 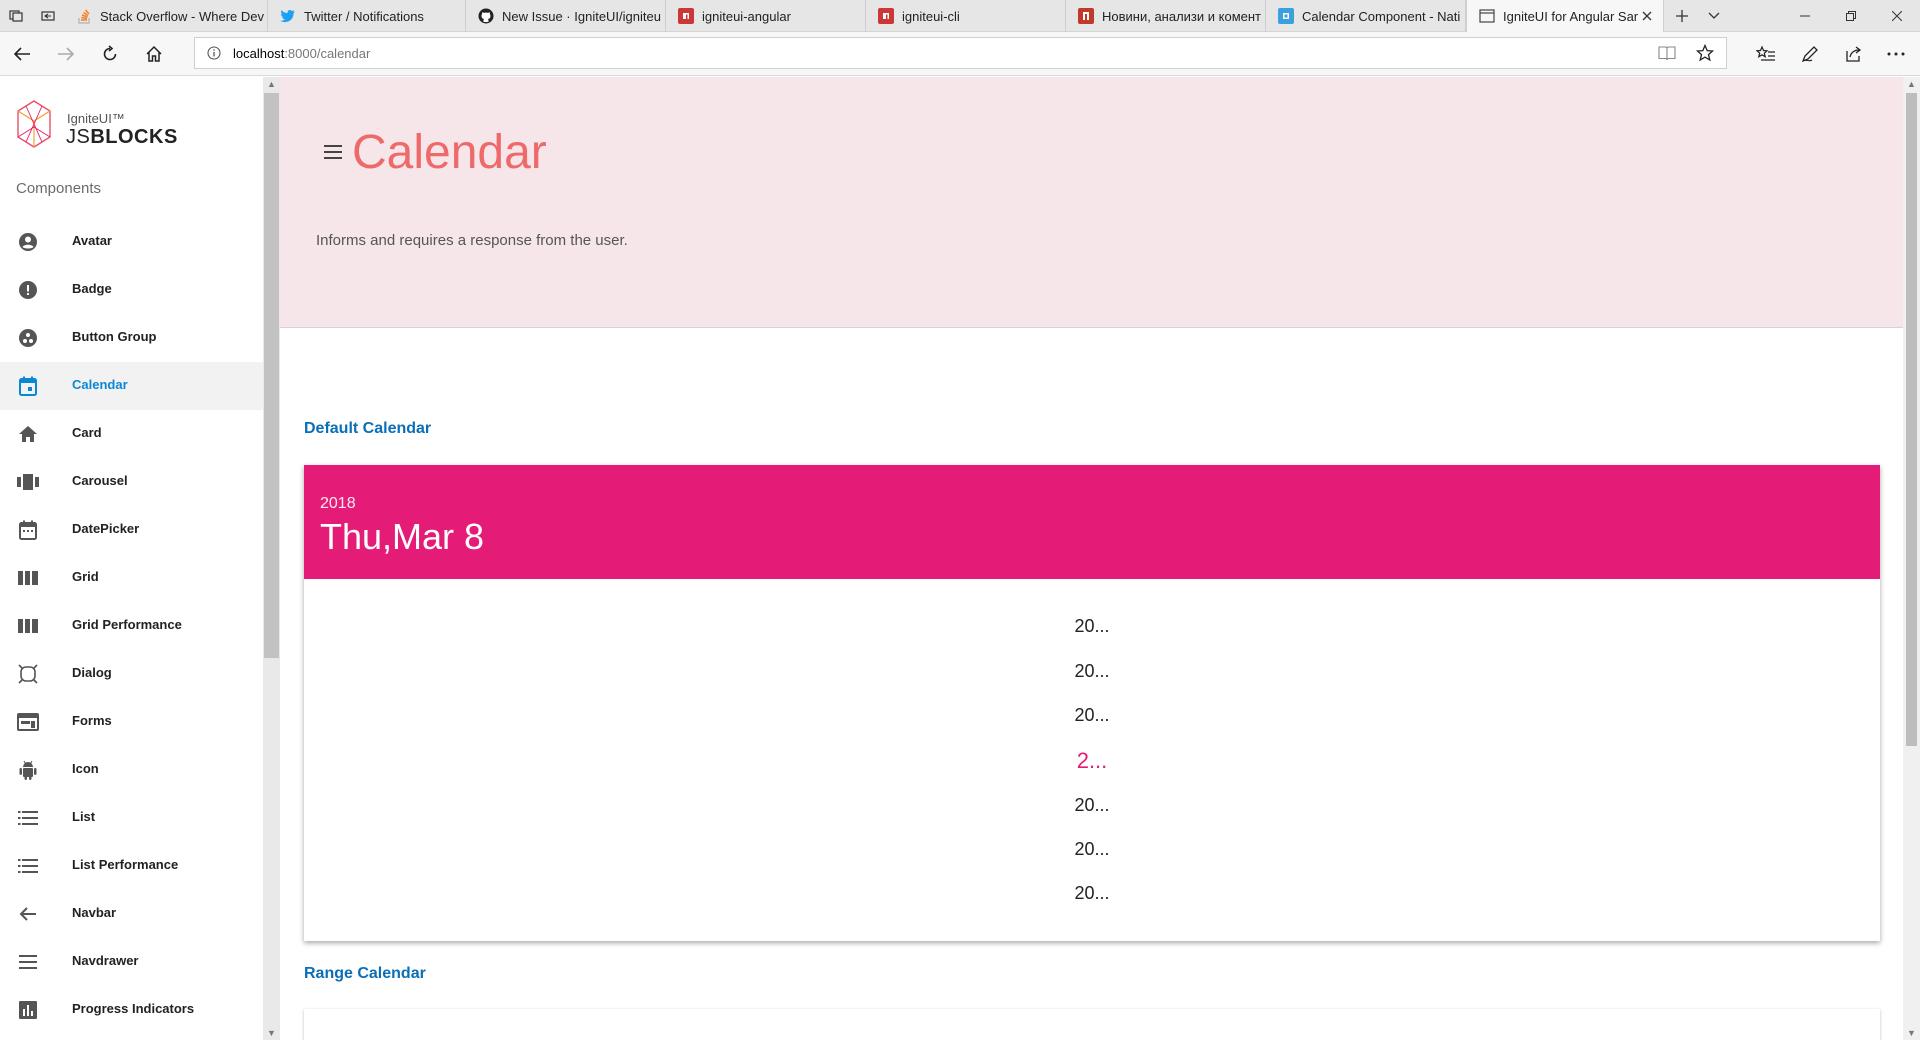 I want to click on sidebar-item-label: Badge, so click(x=92, y=288).